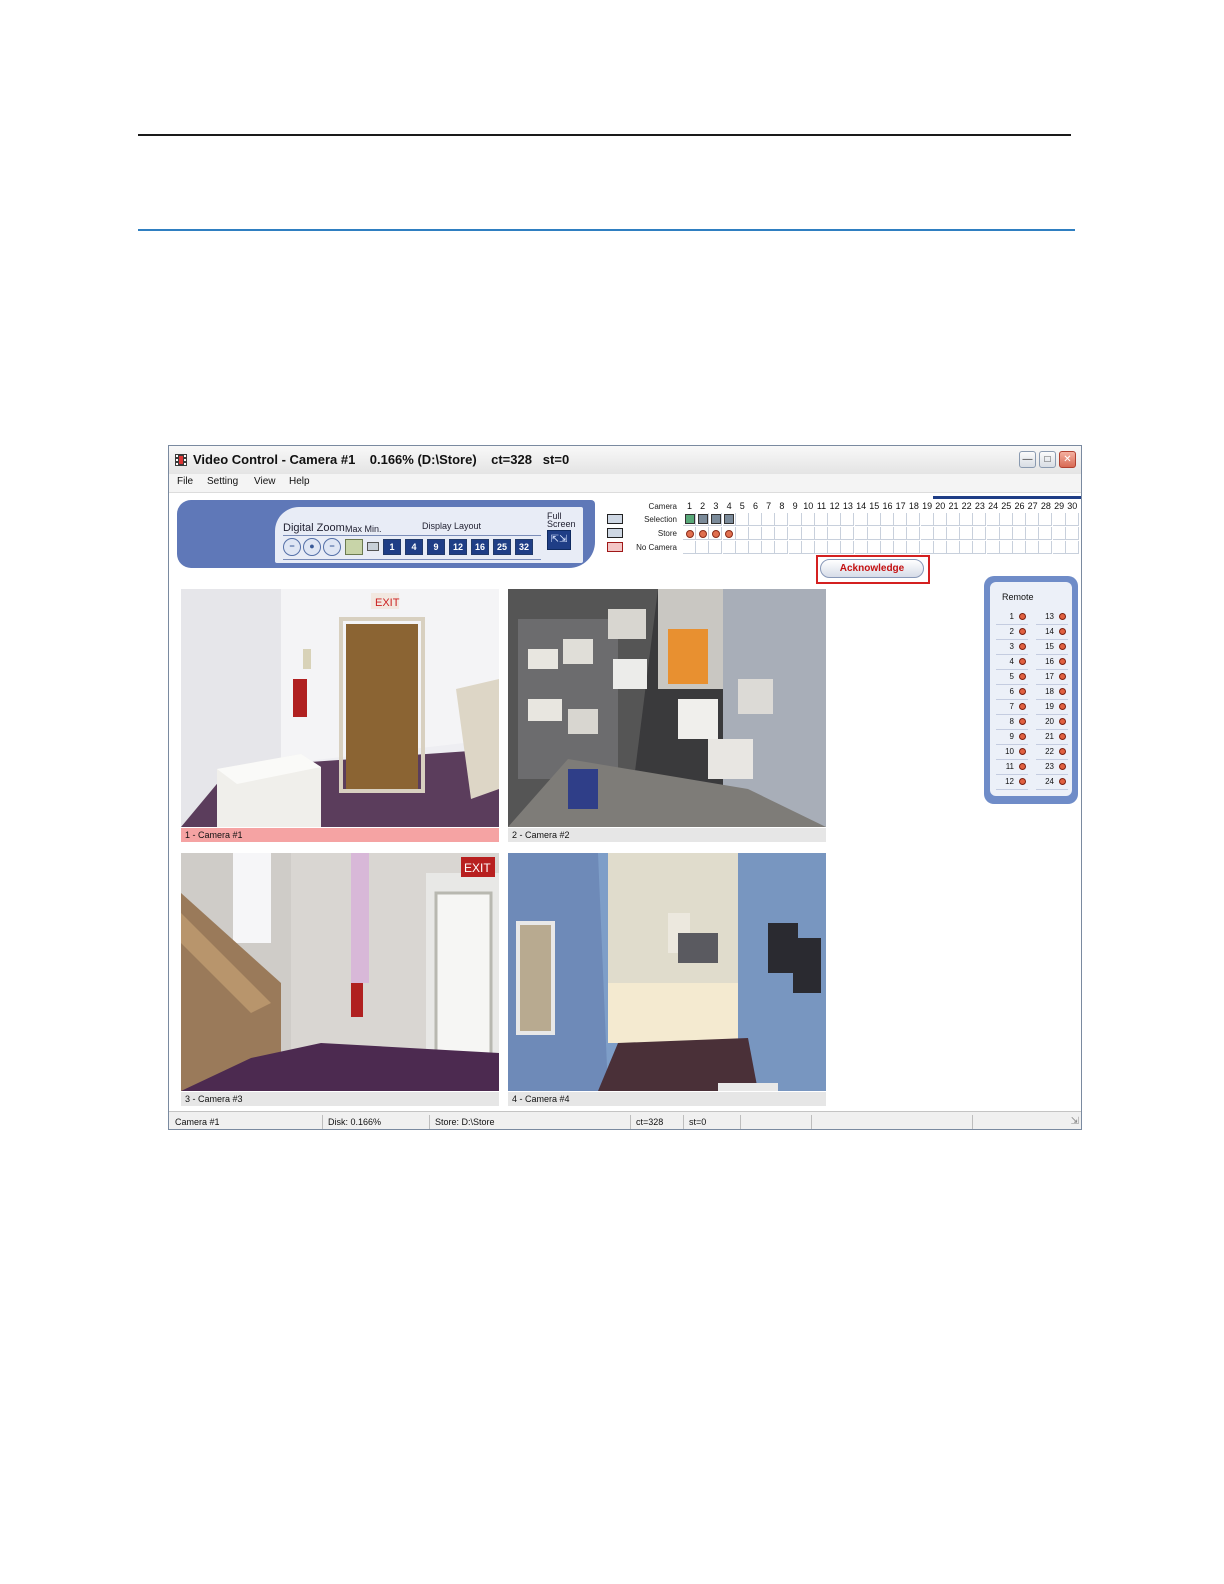 The height and width of the screenshot is (1584, 1224). What do you see at coordinates (340, 972) in the screenshot?
I see `camera-3-view: EXIT` at bounding box center [340, 972].